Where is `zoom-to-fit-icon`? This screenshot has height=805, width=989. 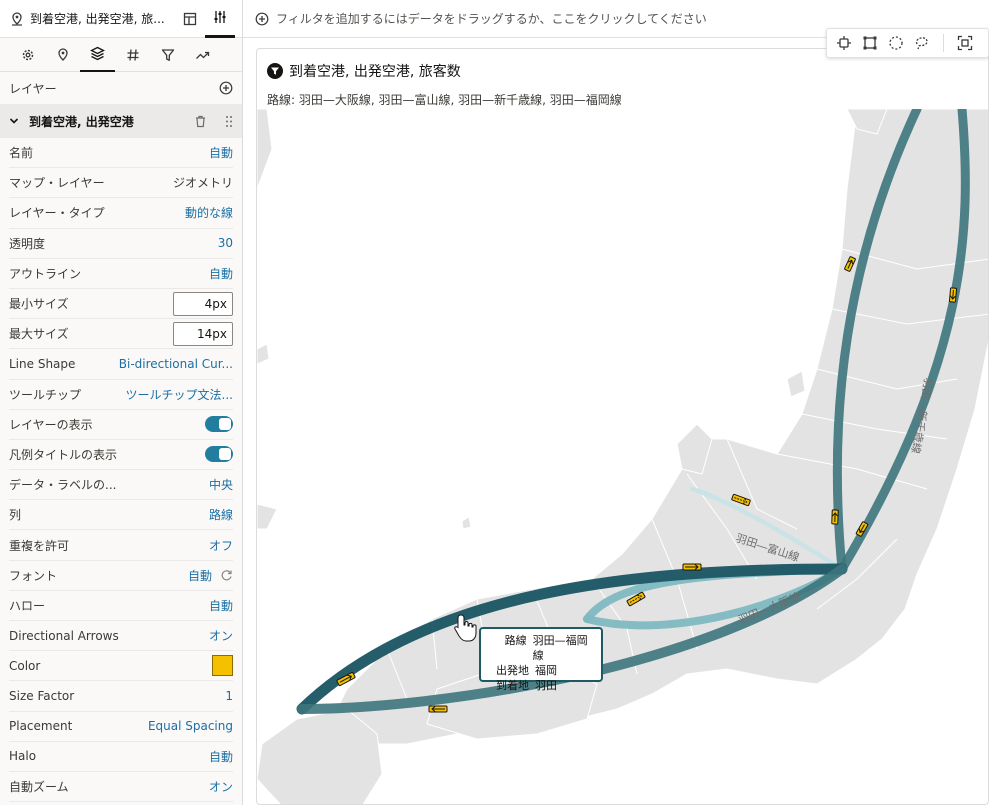 zoom-to-fit-icon is located at coordinates (965, 43).